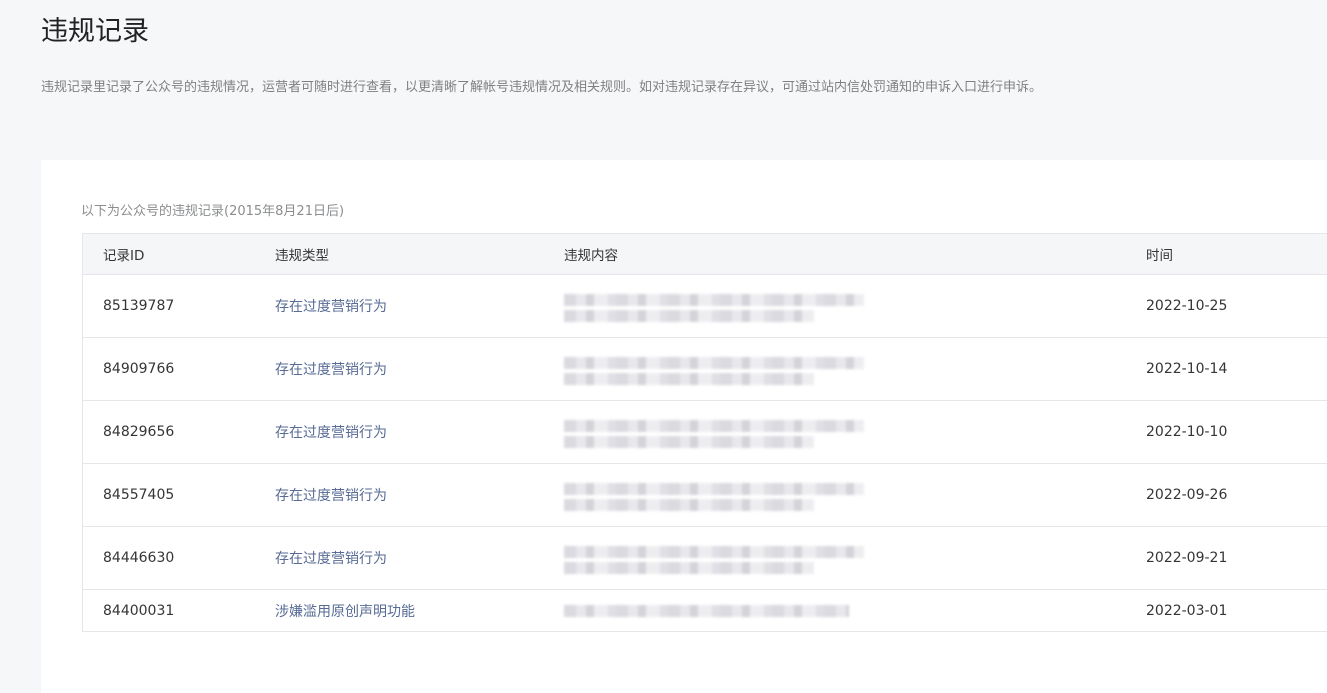 Image resolution: width=1327 pixels, height=693 pixels. Describe the element at coordinates (139, 495) in the screenshot. I see `record-id: 84557405` at that location.